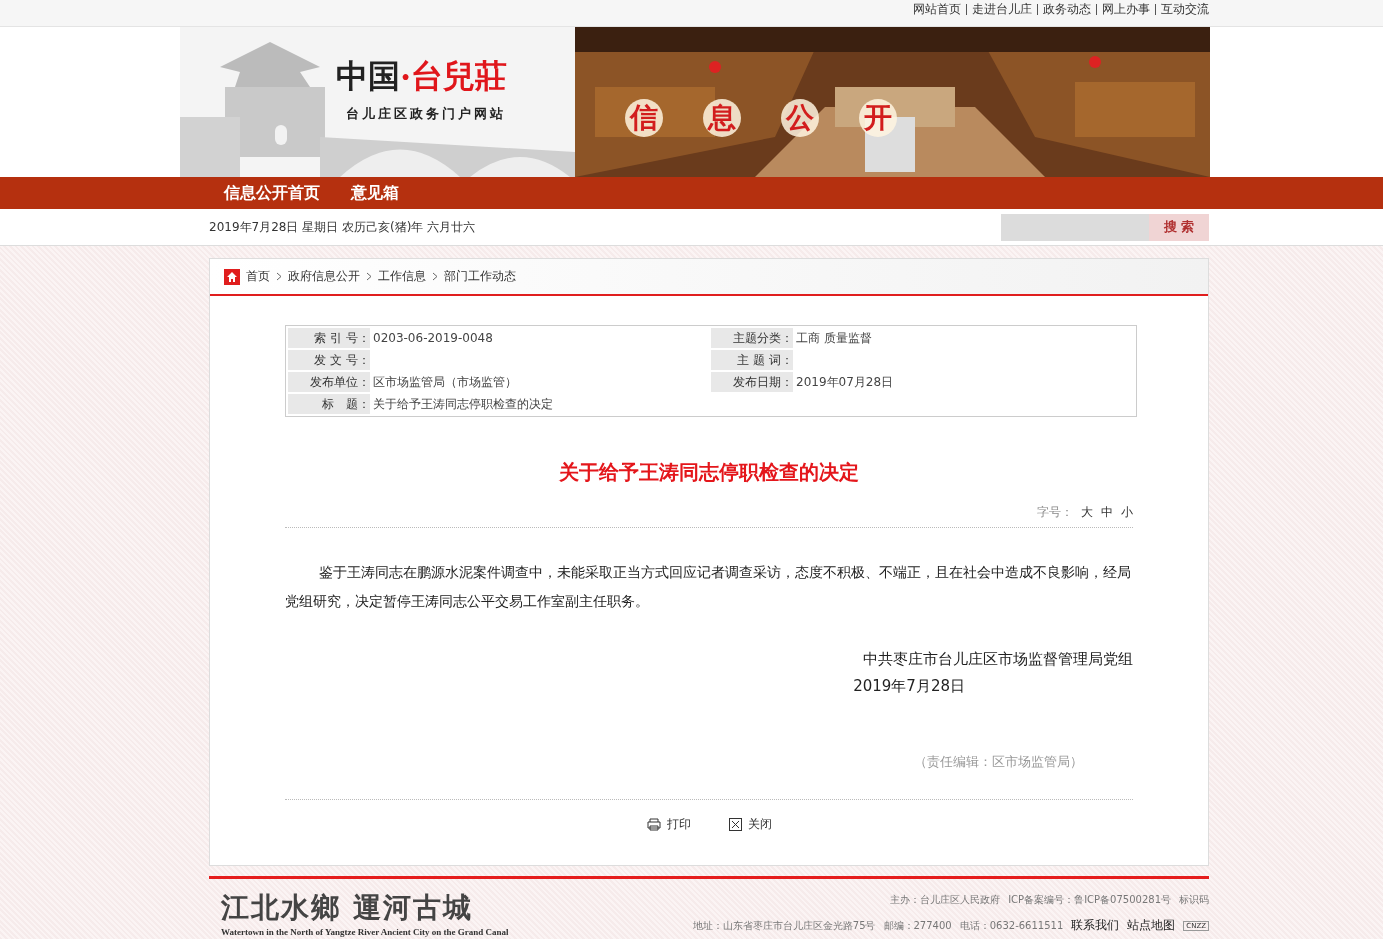 This screenshot has width=1383, height=939. Describe the element at coordinates (1185, 9) in the screenshot. I see `top-nav-link: 互动交流` at that location.